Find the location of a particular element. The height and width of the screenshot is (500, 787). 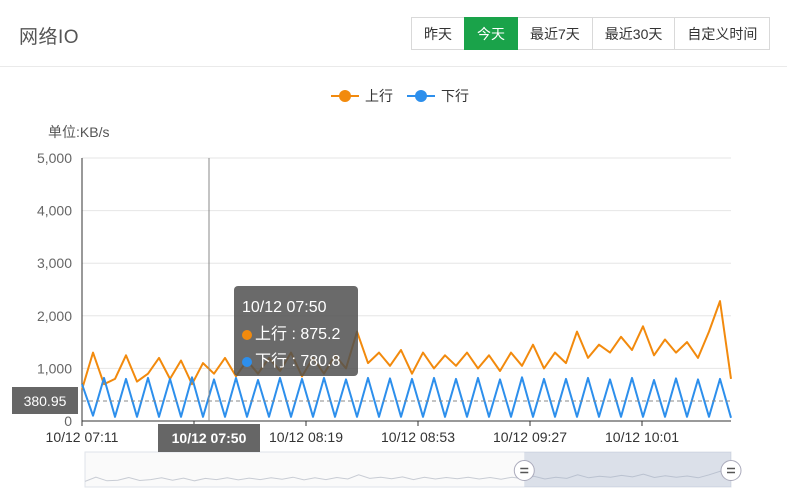

y-tick-label: 1,000 is located at coordinates (54, 368).